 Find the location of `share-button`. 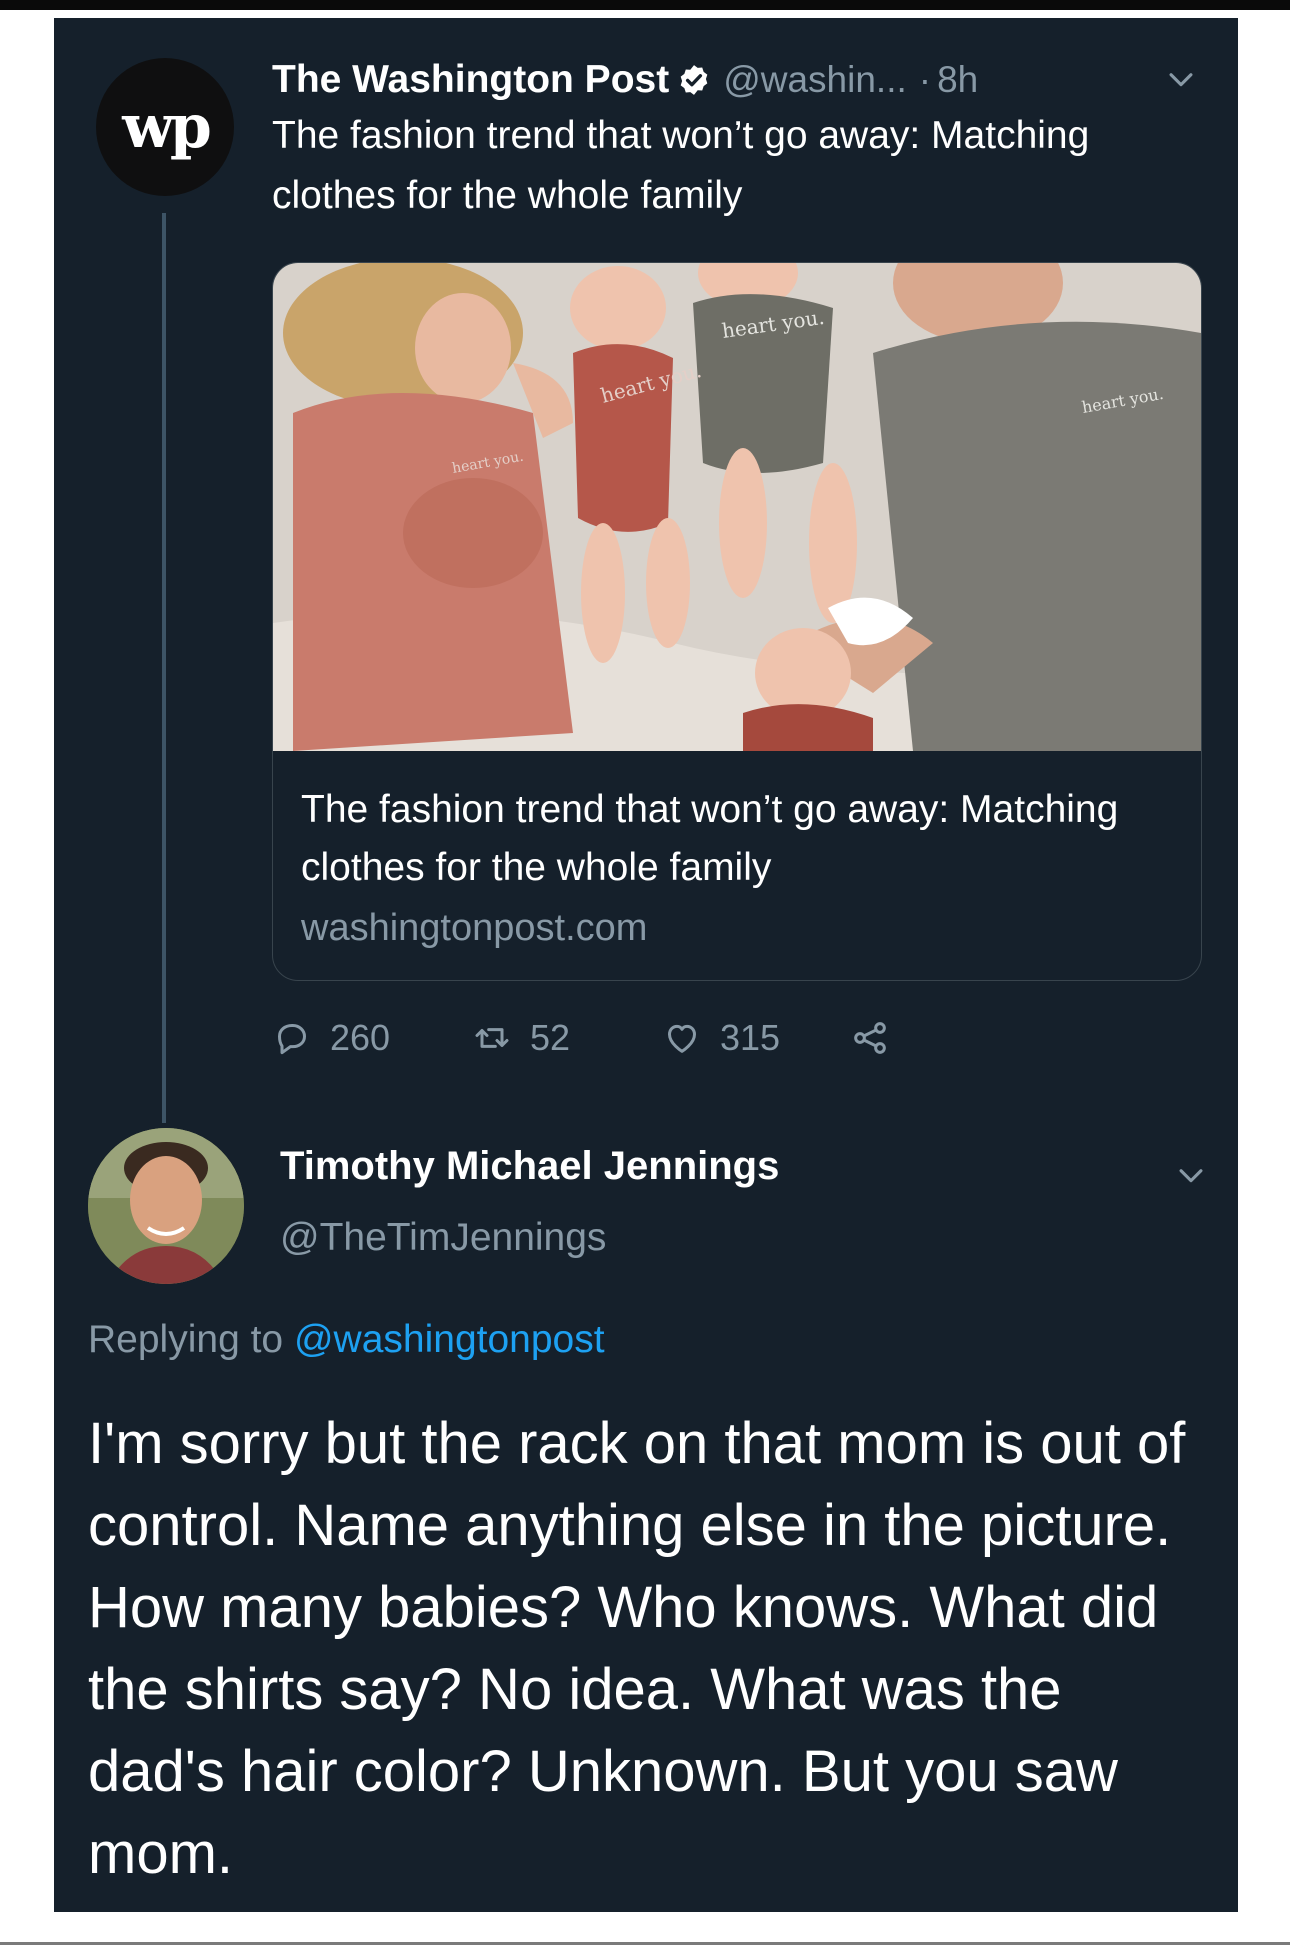

share-button is located at coordinates (879, 1038).